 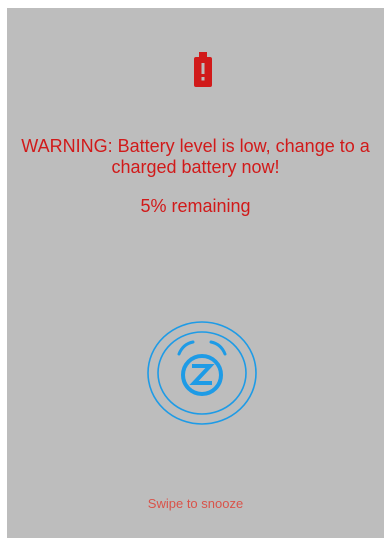 I want to click on alarm-snooze-icon, so click(x=202, y=368).